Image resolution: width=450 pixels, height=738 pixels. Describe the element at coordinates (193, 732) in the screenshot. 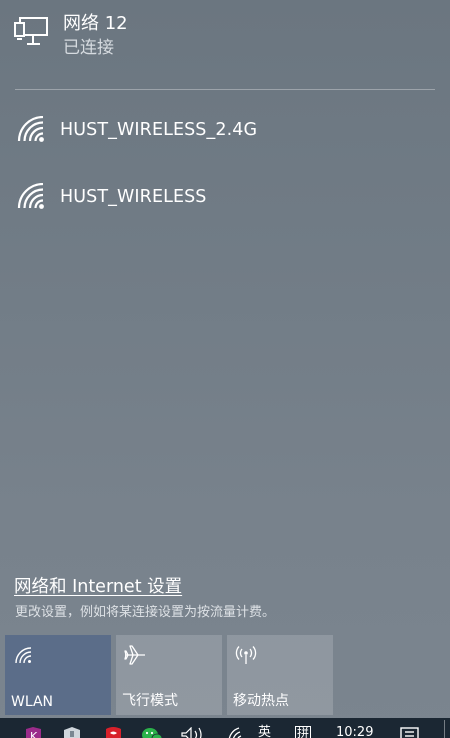

I see `volume-icon` at that location.